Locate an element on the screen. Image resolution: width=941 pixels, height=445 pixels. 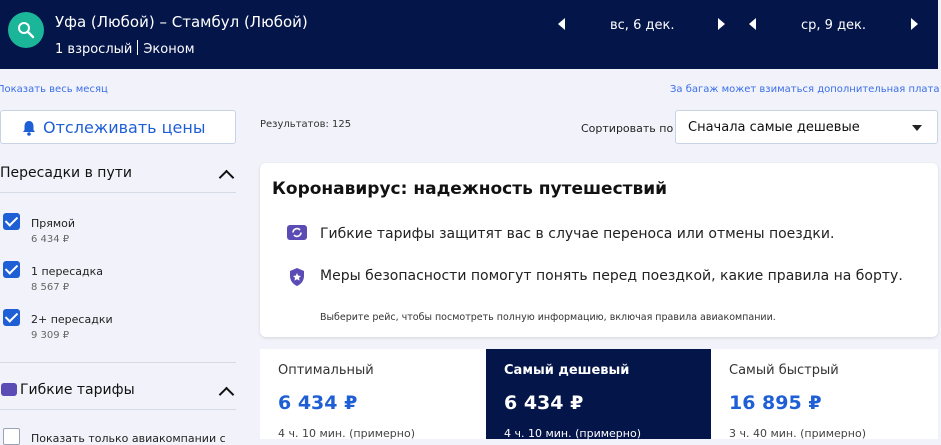
checkbox-one-stop is located at coordinates (11, 269).